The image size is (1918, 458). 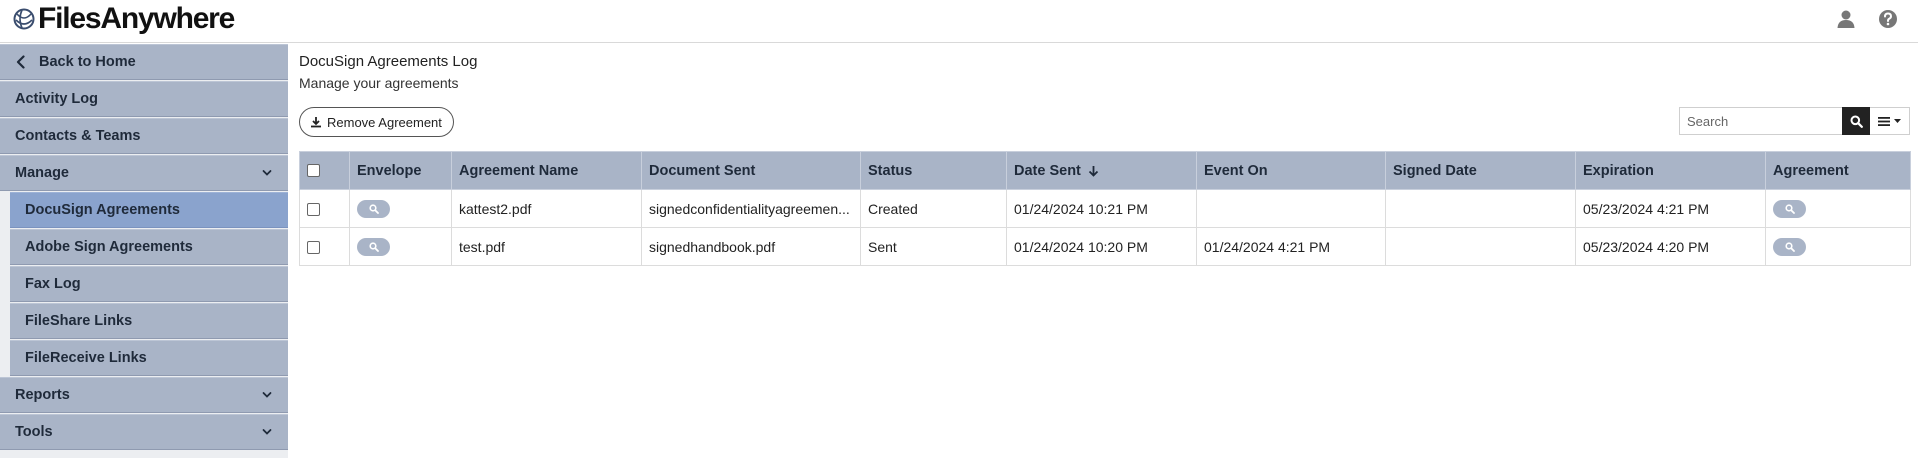 I want to click on status-cell: Sent, so click(x=933, y=246).